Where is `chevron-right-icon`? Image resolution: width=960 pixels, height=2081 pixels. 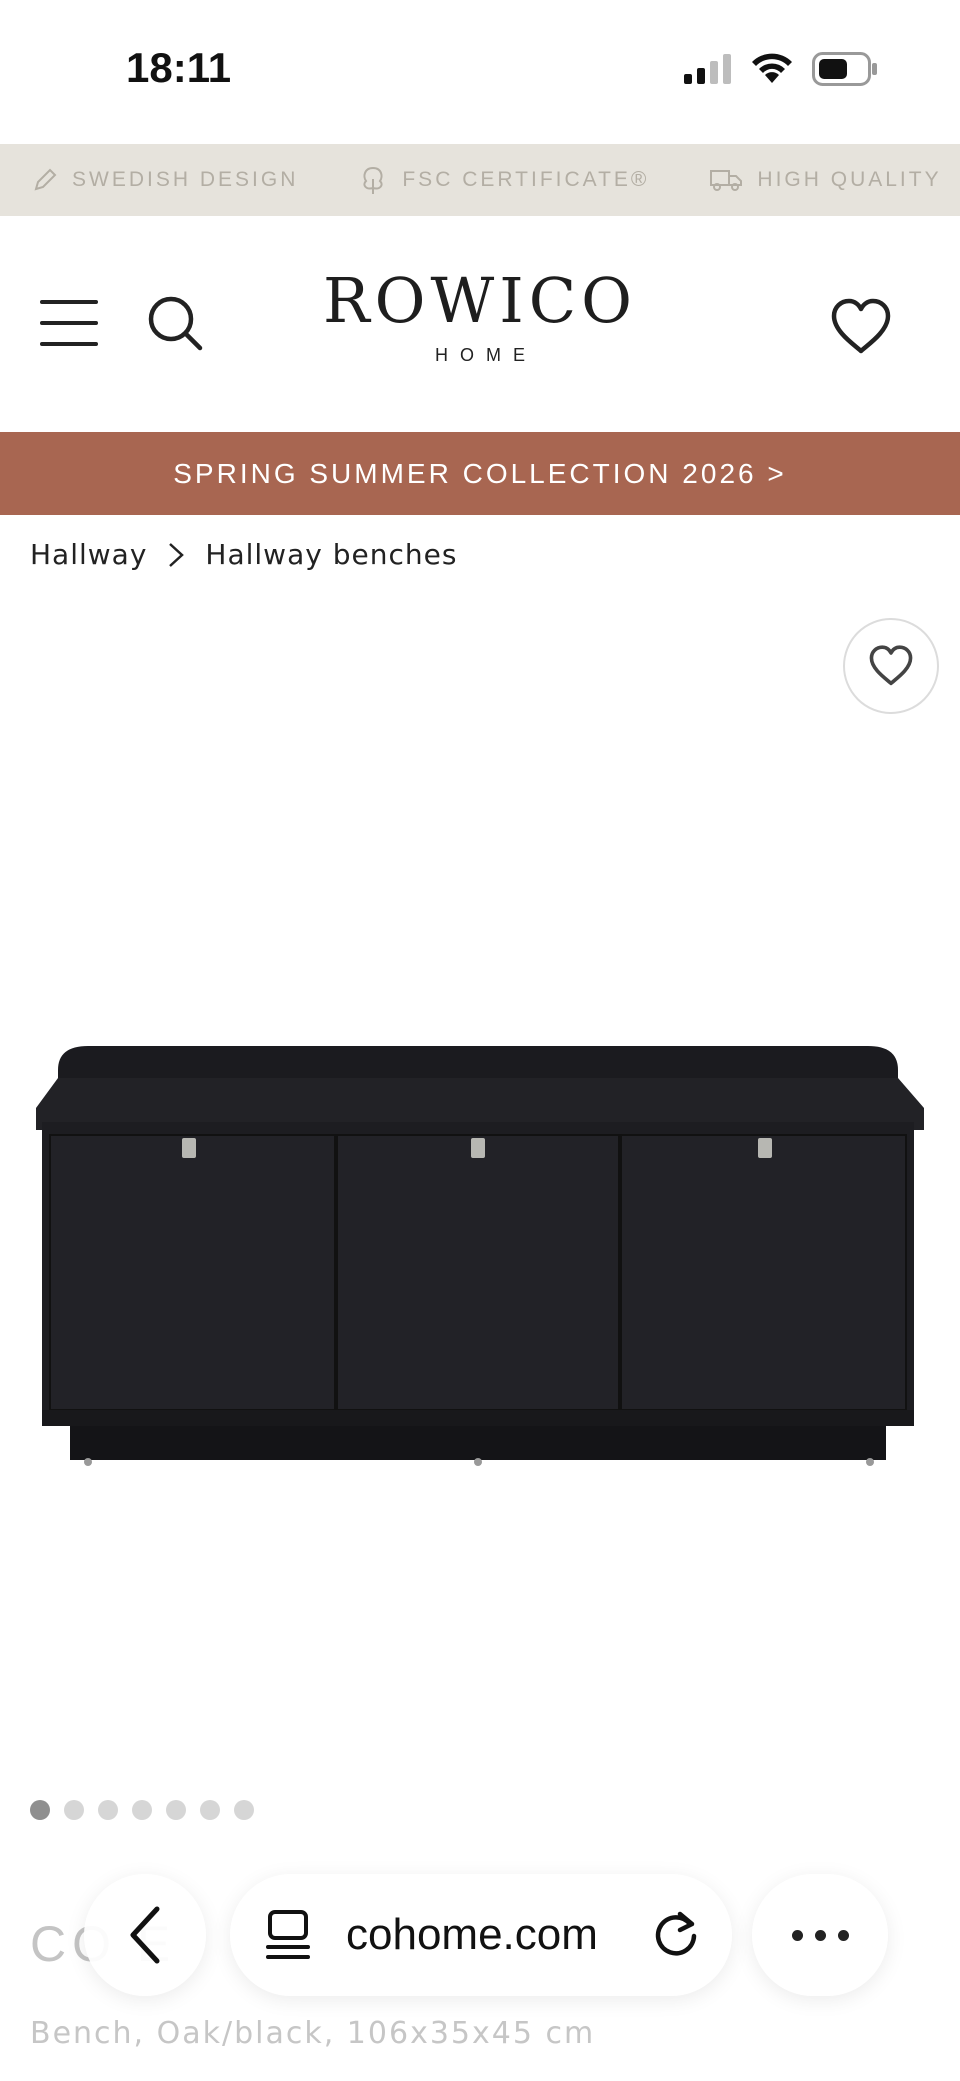 chevron-right-icon is located at coordinates (177, 554).